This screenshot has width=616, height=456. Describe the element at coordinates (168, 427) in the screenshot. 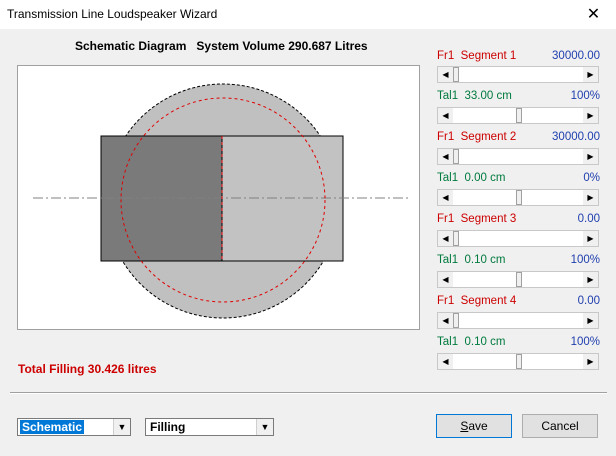

I see `mode-select-value: Filling` at that location.